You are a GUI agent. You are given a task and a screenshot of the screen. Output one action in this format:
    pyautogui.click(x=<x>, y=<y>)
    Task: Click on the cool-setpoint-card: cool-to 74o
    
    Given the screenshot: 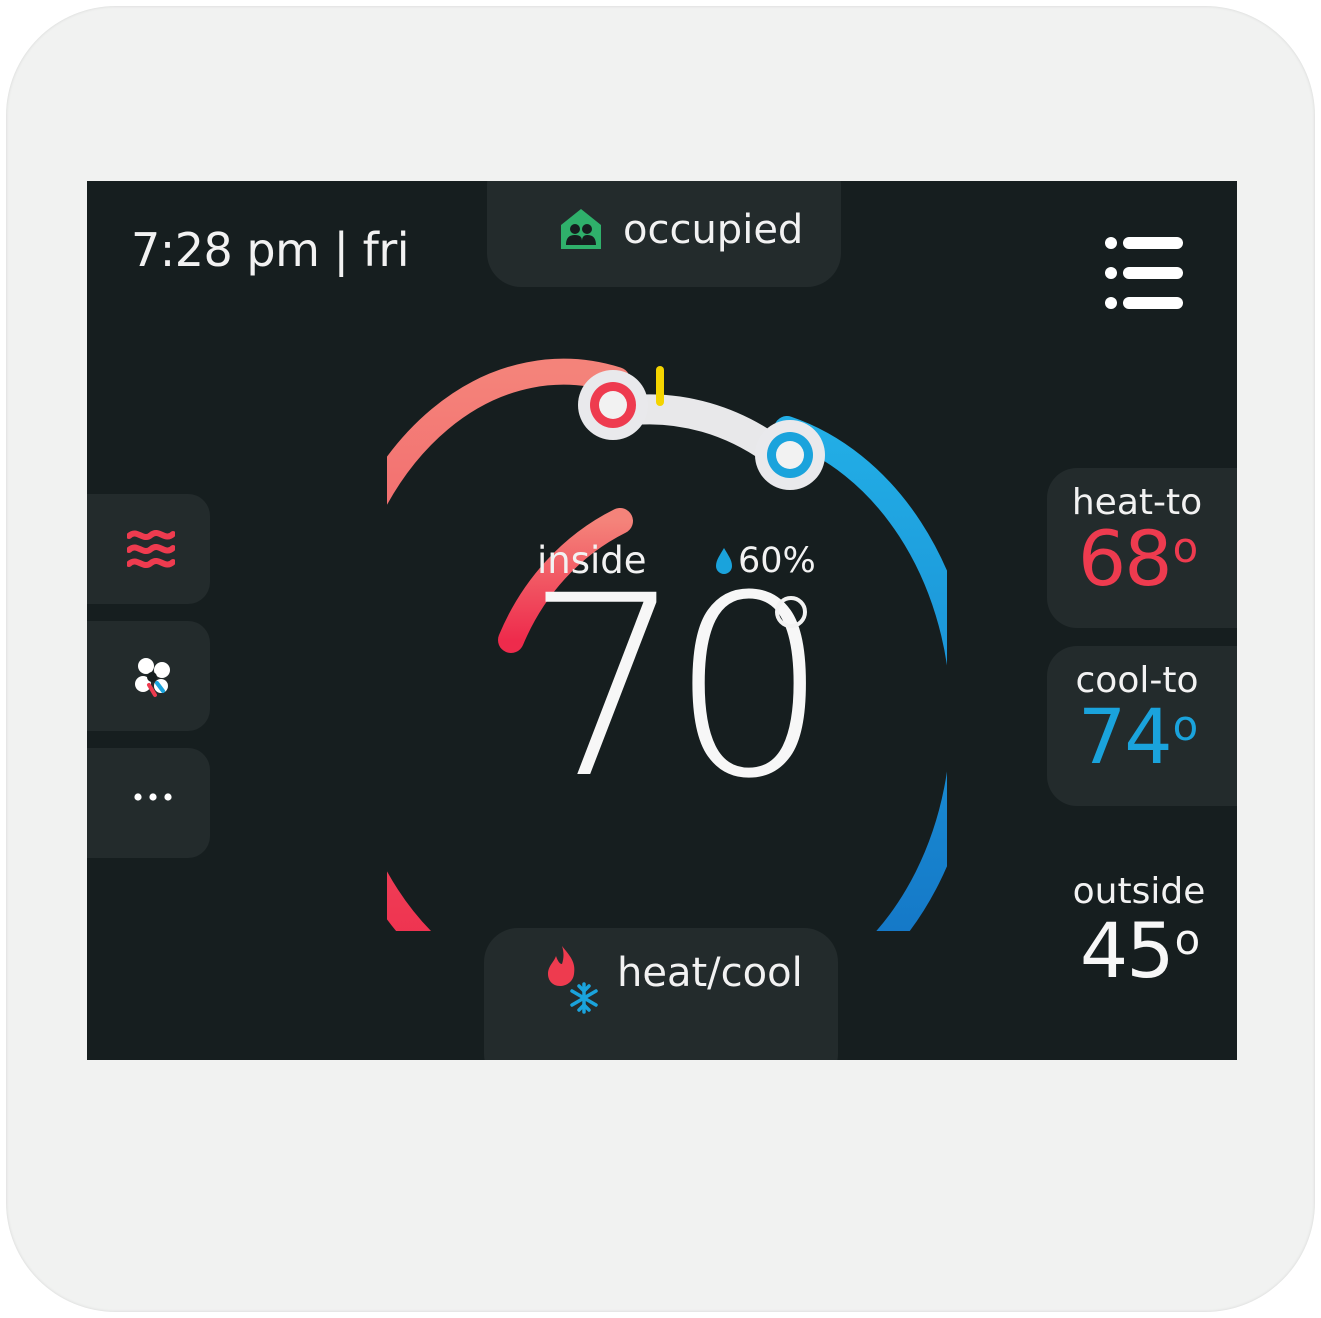 What is the action you would take?
    pyautogui.click(x=1142, y=726)
    